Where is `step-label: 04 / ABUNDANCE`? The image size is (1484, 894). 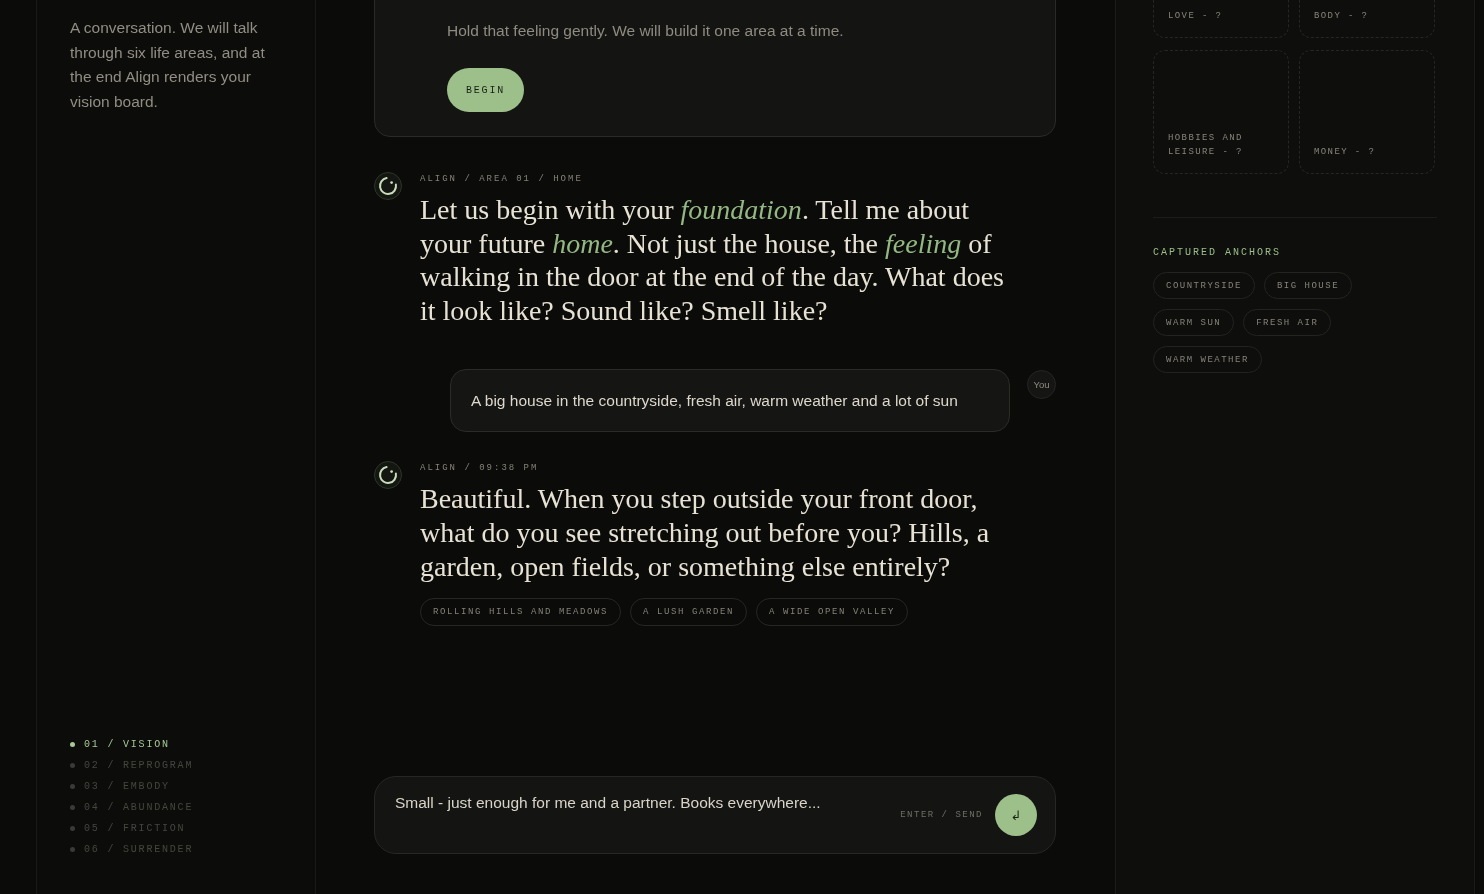 step-label: 04 / ABUNDANCE is located at coordinates (139, 807).